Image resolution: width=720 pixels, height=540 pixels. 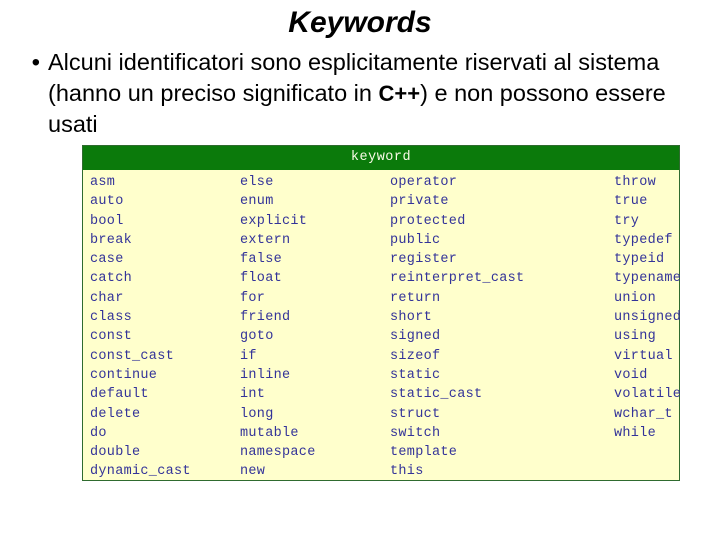 I want to click on keyword-cell: true, so click(x=631, y=202).